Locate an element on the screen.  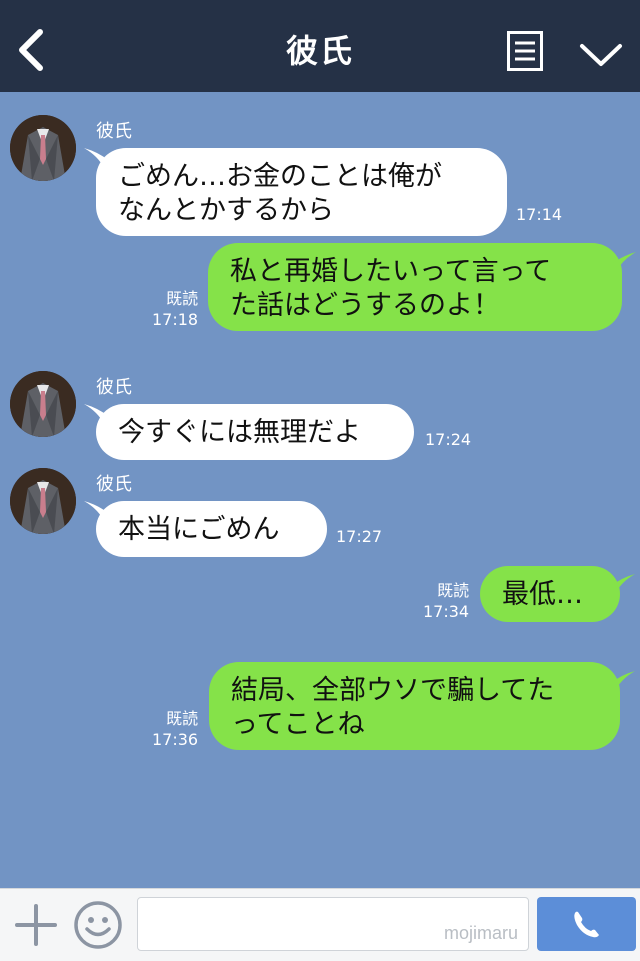
chat-title: 彼氏 is located at coordinates (319, 51).